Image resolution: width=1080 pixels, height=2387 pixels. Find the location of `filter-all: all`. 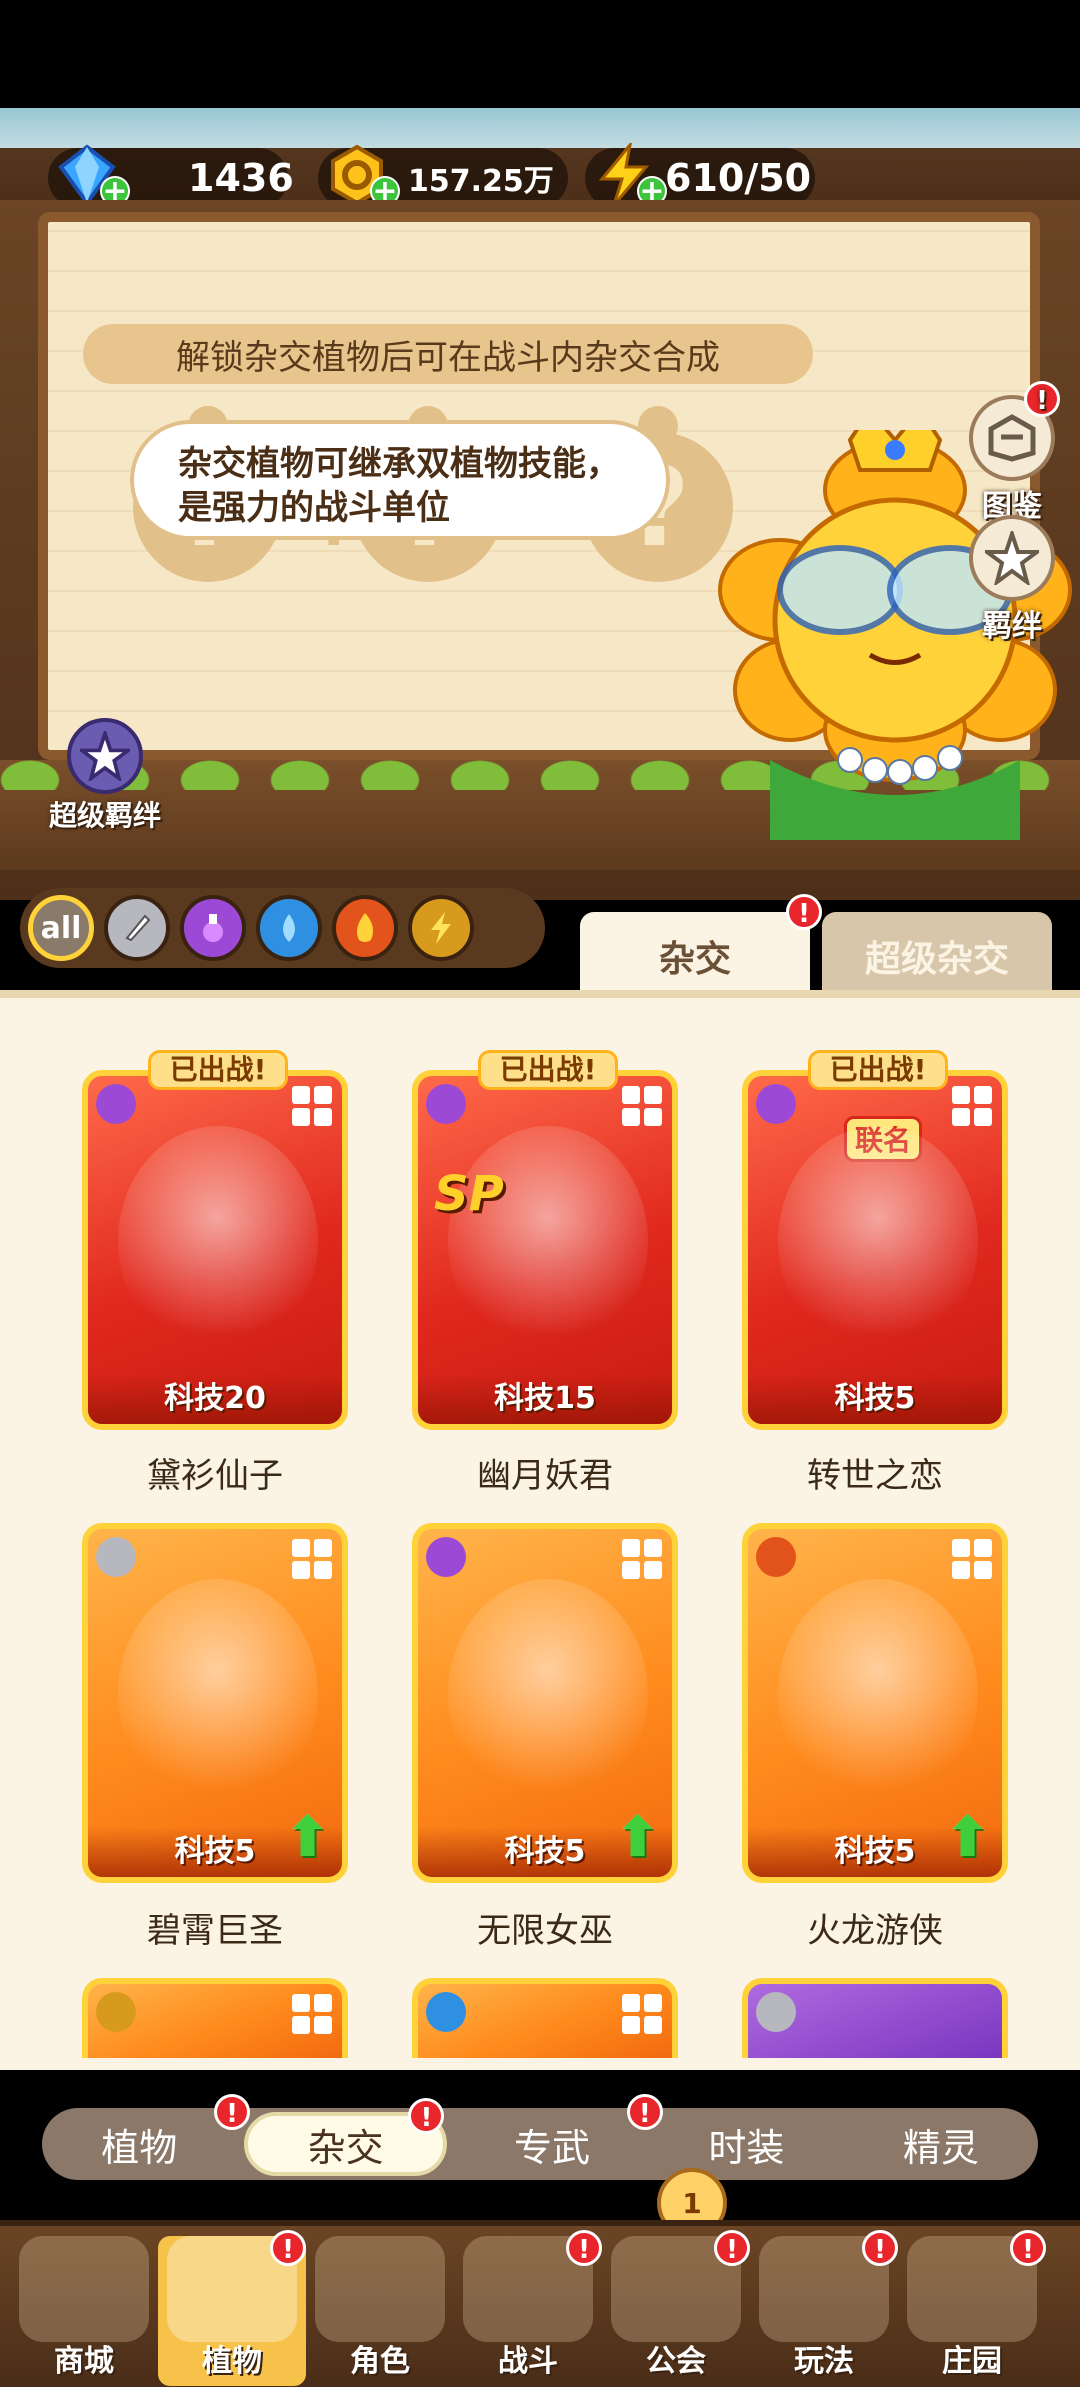

filter-all: all is located at coordinates (61, 928).